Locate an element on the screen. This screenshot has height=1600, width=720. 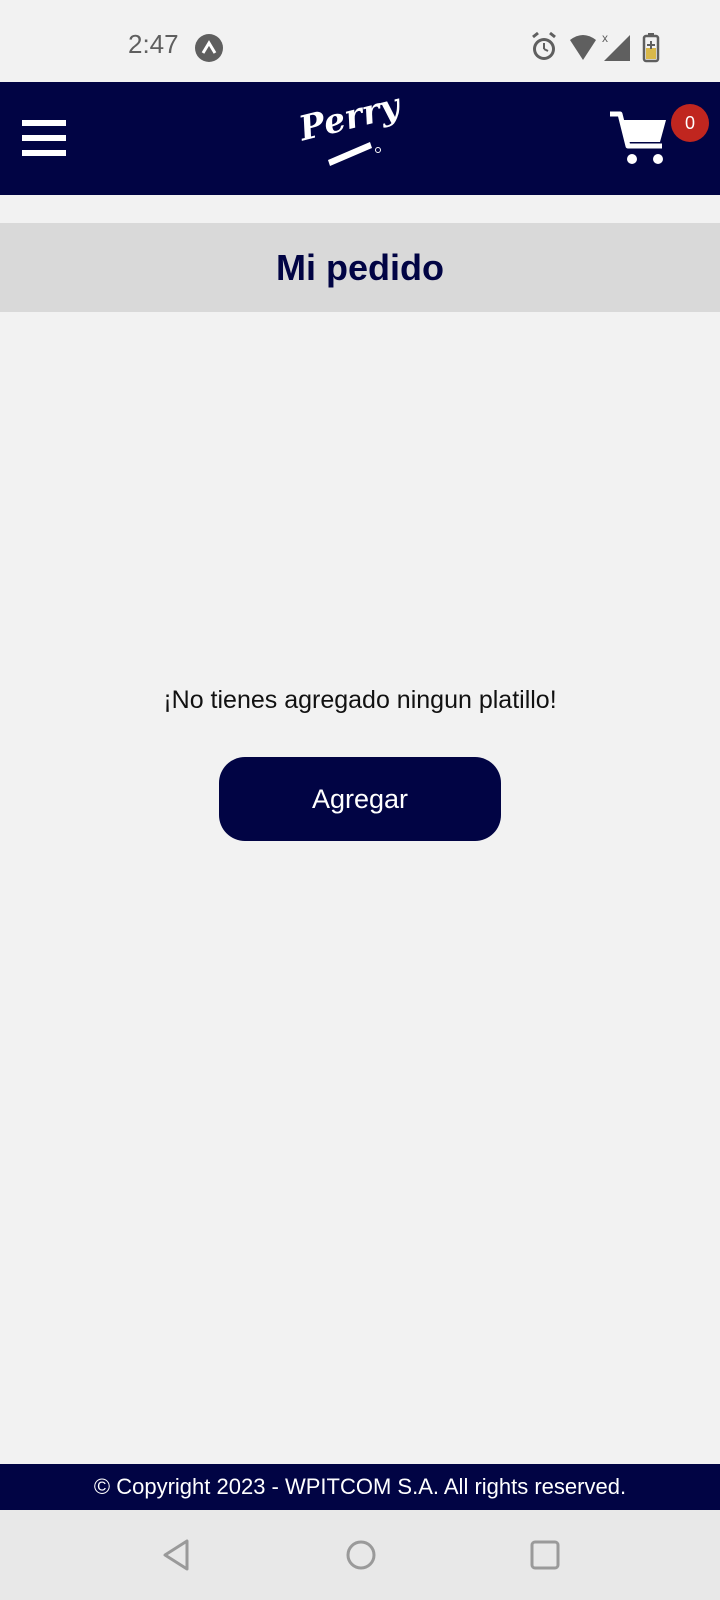
status-time: 2:47 is located at coordinates (153, 44).